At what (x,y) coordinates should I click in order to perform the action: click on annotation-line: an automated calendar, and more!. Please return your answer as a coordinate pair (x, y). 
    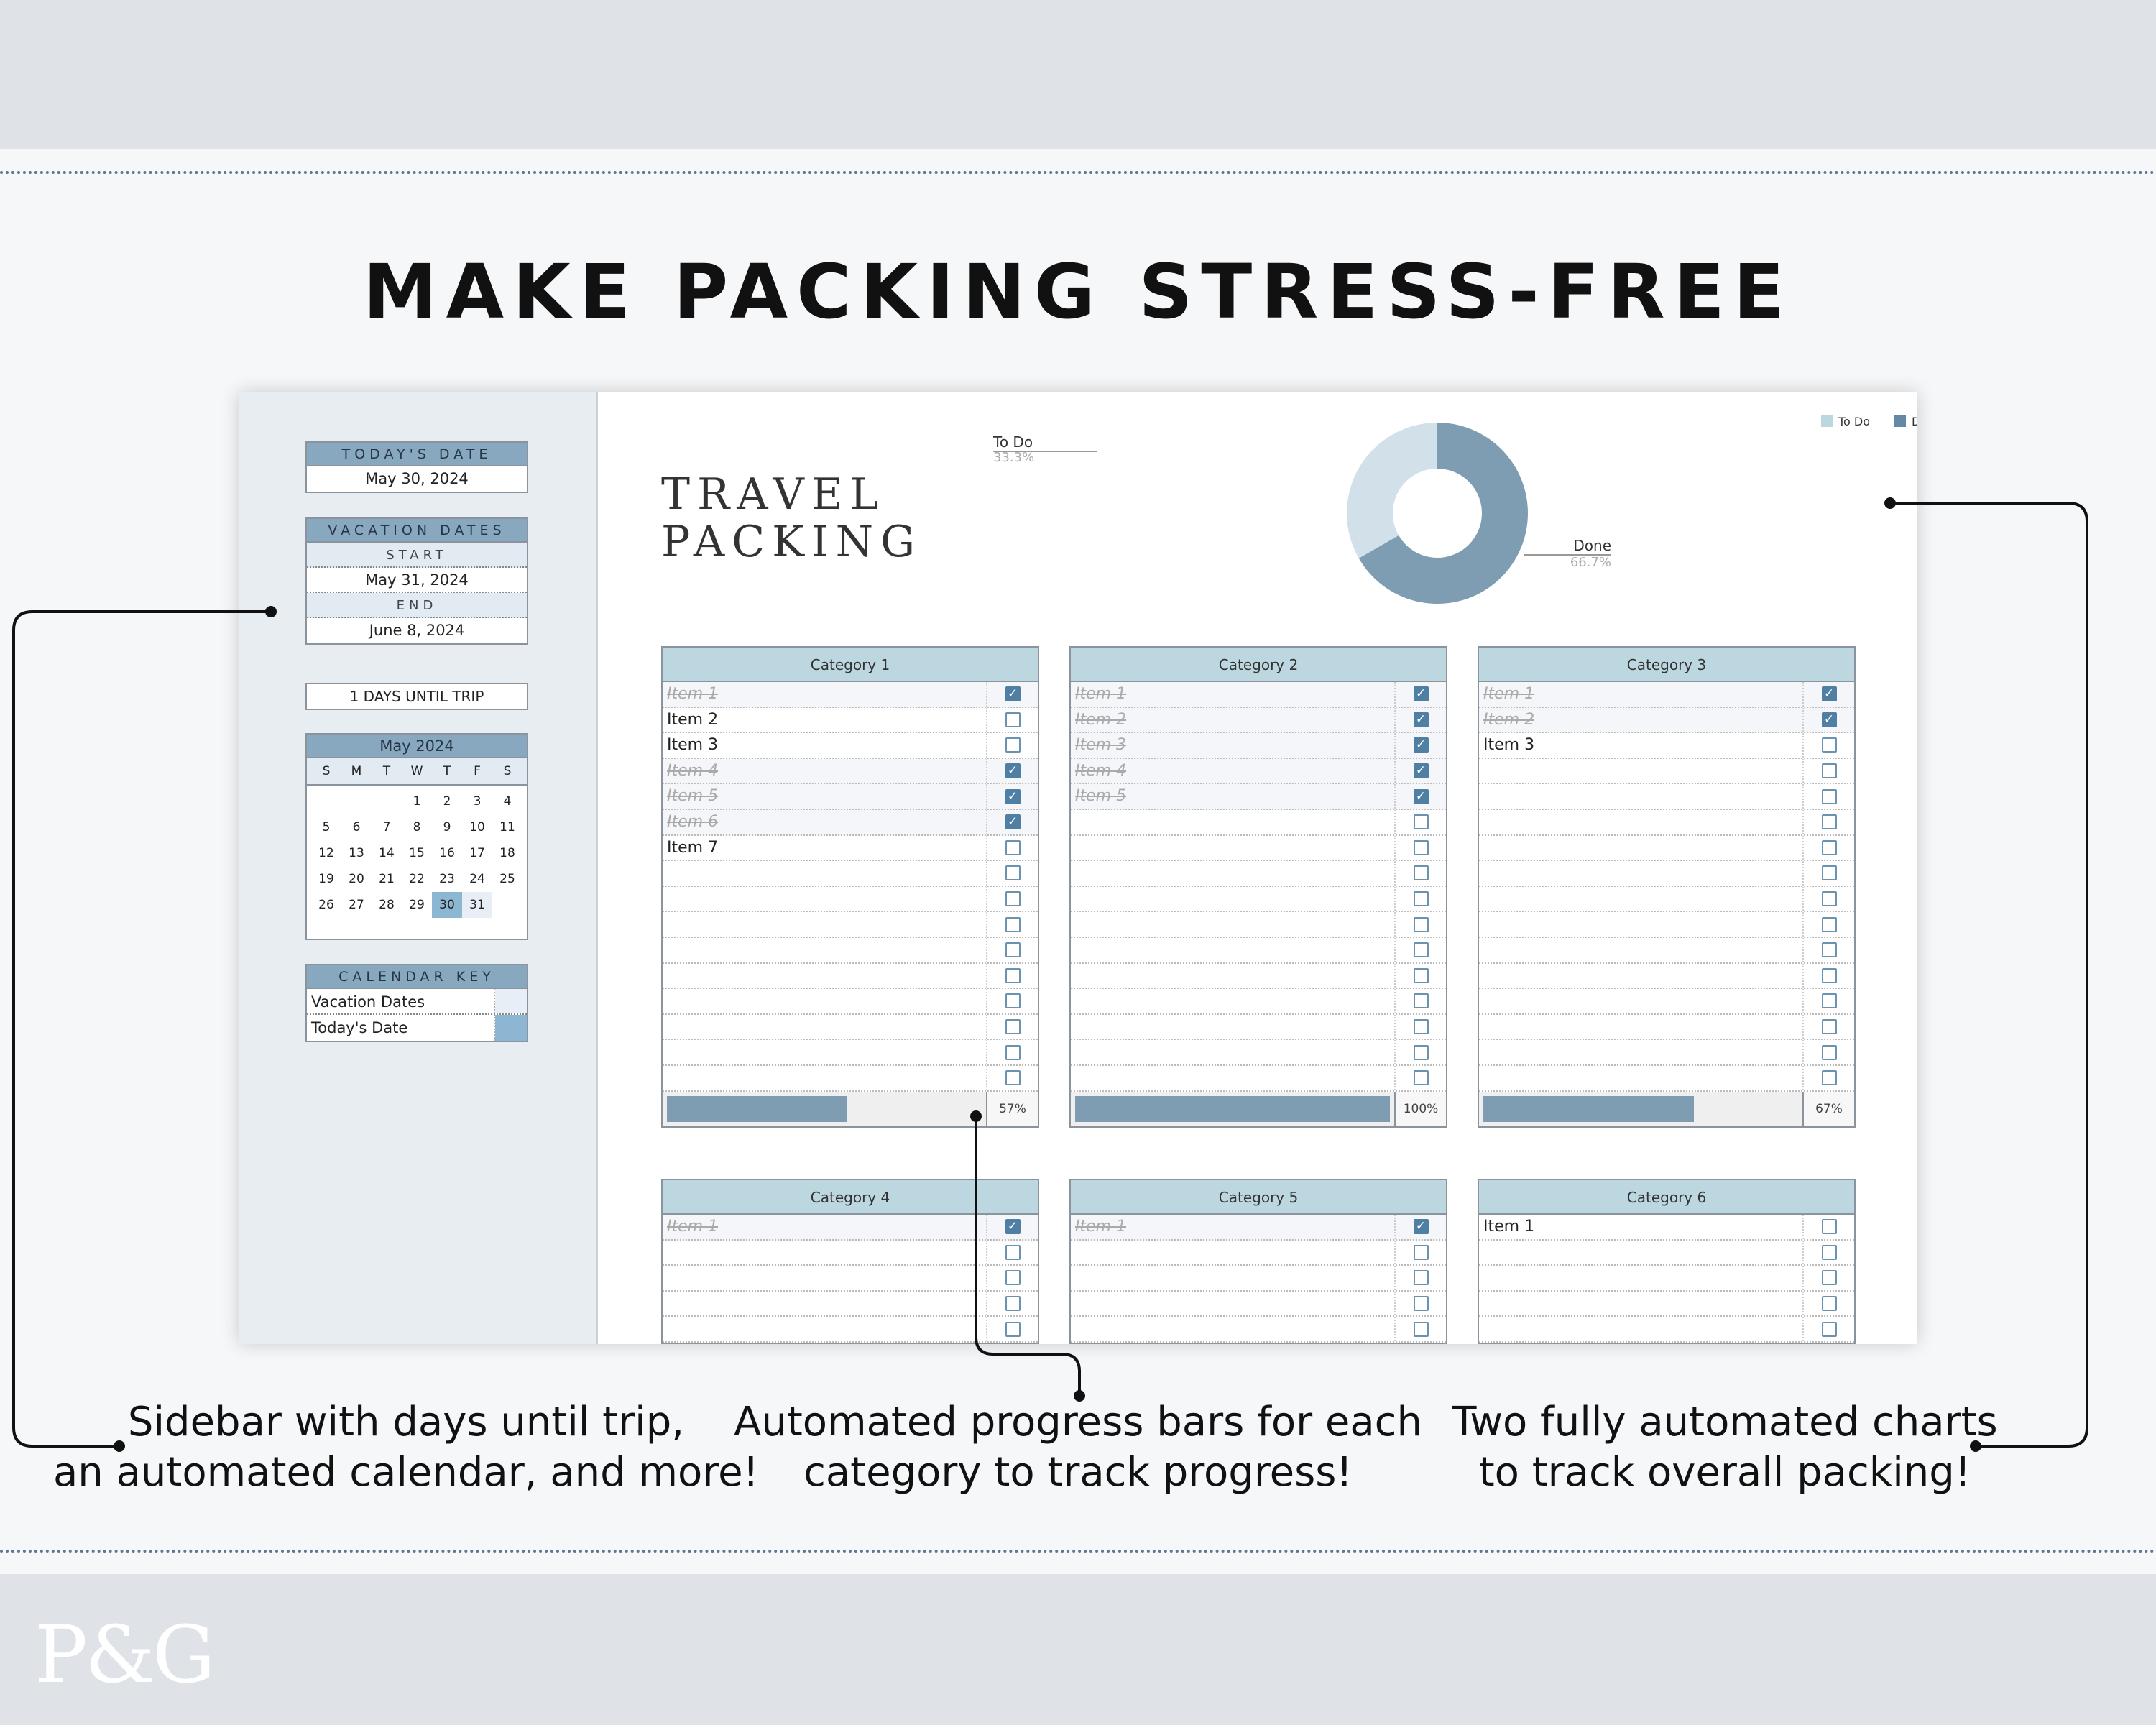
    Looking at the image, I should click on (406, 1472).